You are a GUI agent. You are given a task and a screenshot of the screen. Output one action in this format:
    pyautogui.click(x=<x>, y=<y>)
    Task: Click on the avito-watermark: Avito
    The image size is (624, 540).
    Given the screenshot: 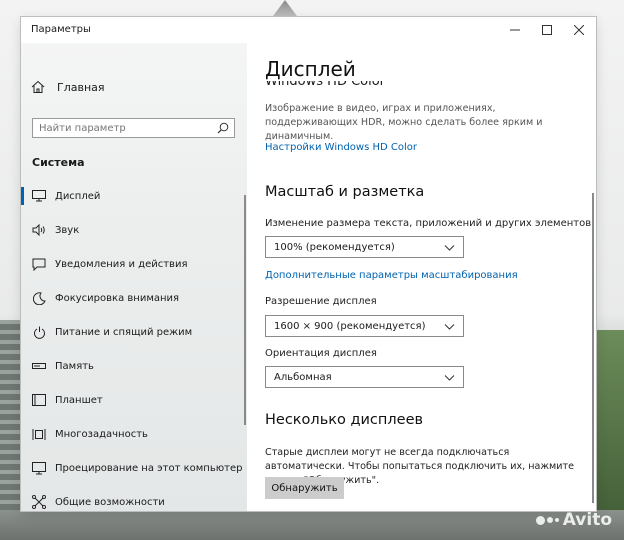 What is the action you would take?
    pyautogui.click(x=573, y=520)
    